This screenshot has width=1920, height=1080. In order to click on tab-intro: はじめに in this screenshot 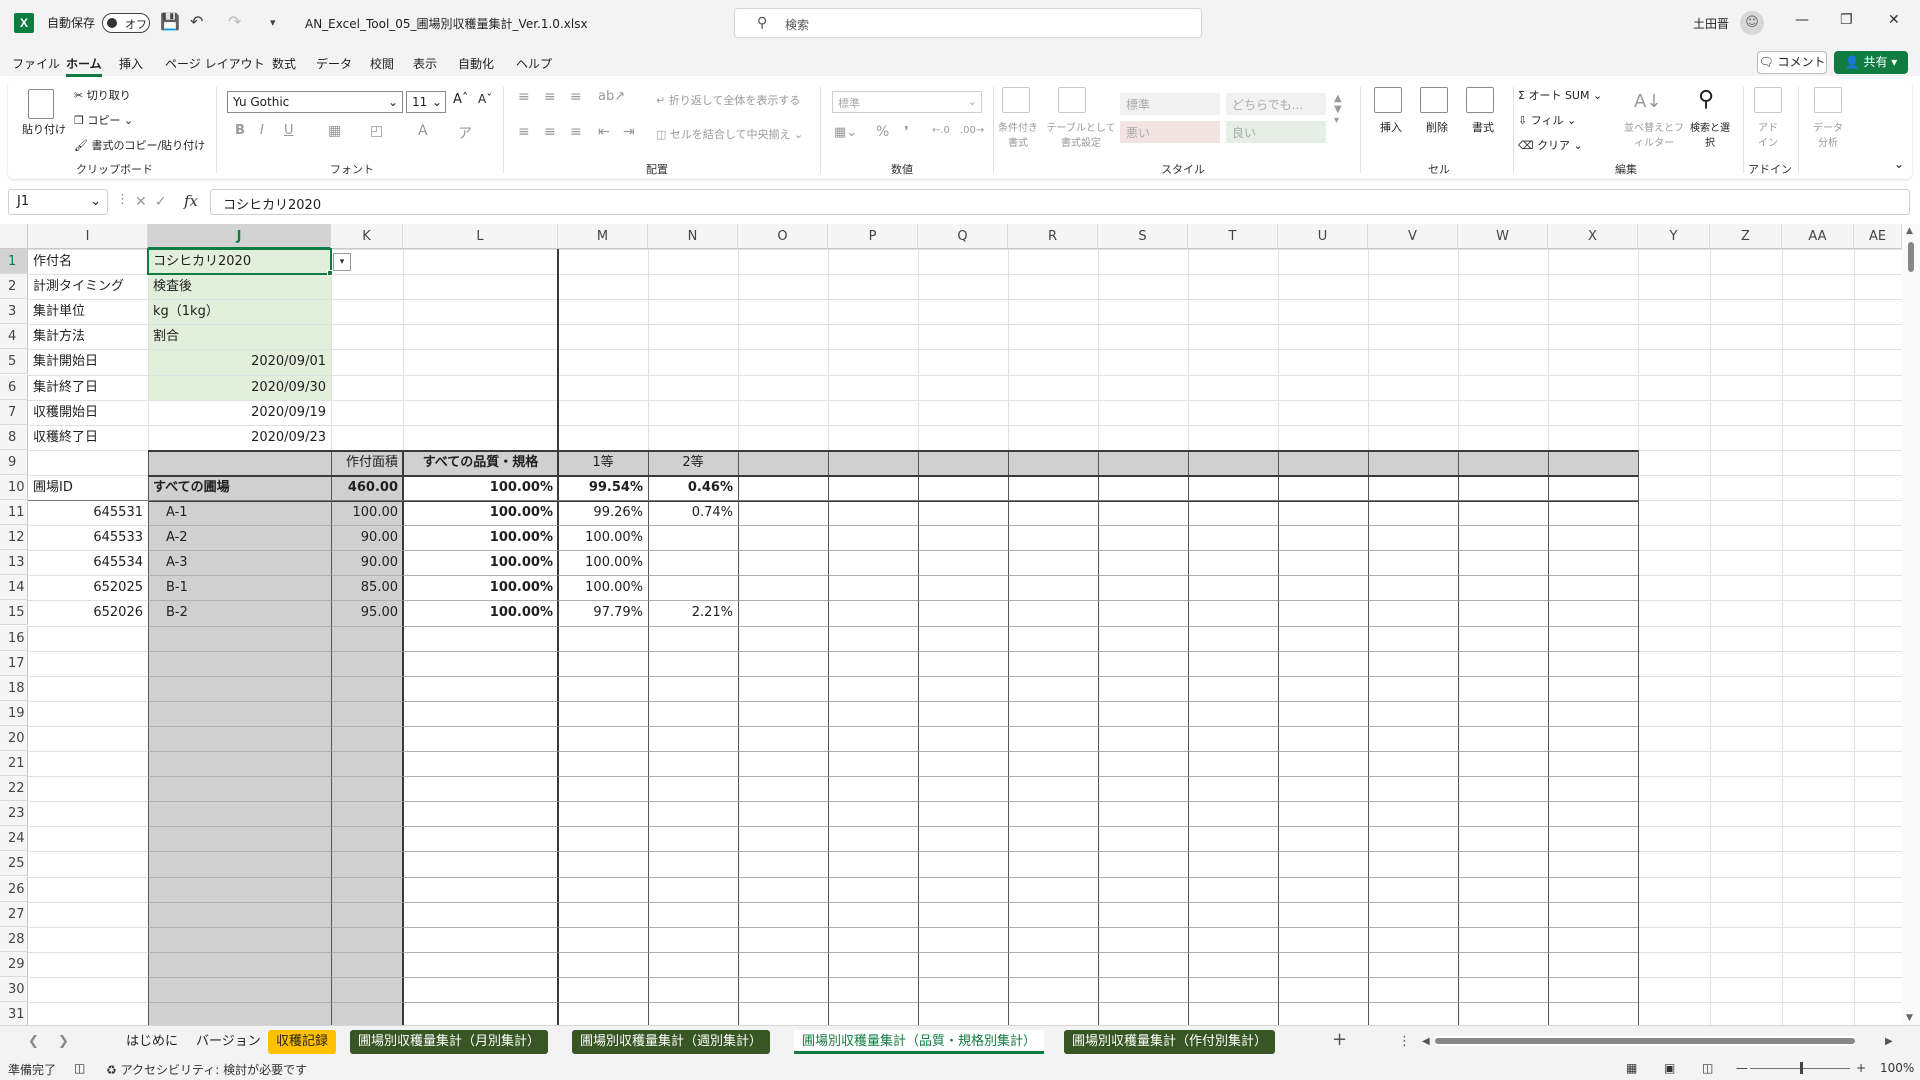, I will do `click(152, 1042)`.